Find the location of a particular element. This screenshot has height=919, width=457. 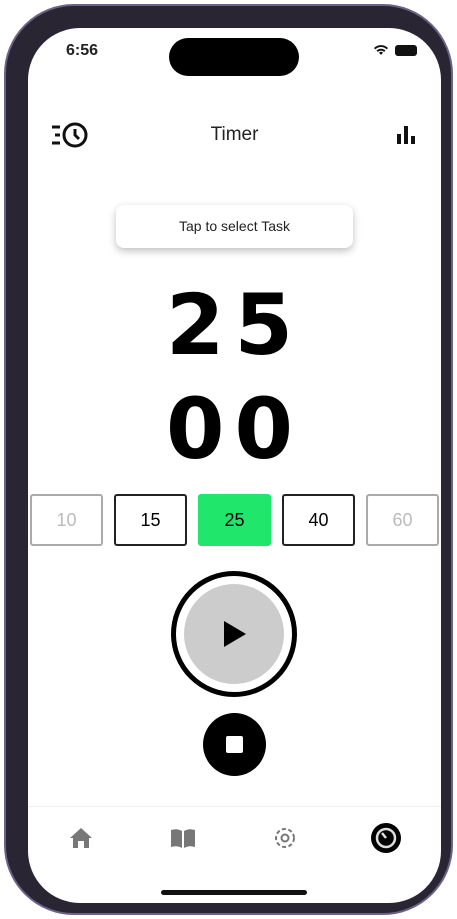

timer-minutes: 25 is located at coordinates (234, 325).